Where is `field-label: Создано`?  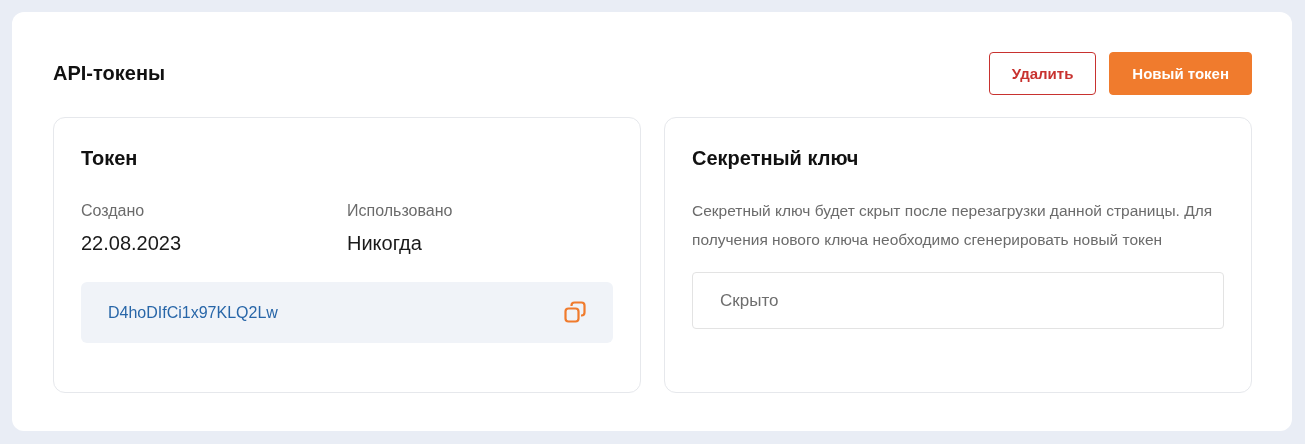
field-label: Создано is located at coordinates (113, 211).